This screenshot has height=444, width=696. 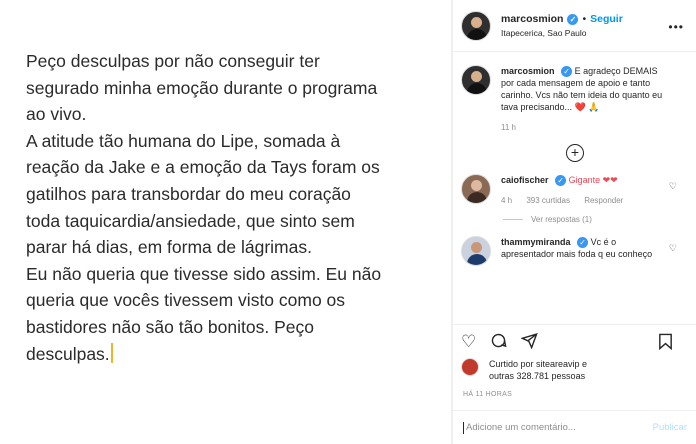 I want to click on add-comment-bar: Publicar, so click(x=574, y=427).